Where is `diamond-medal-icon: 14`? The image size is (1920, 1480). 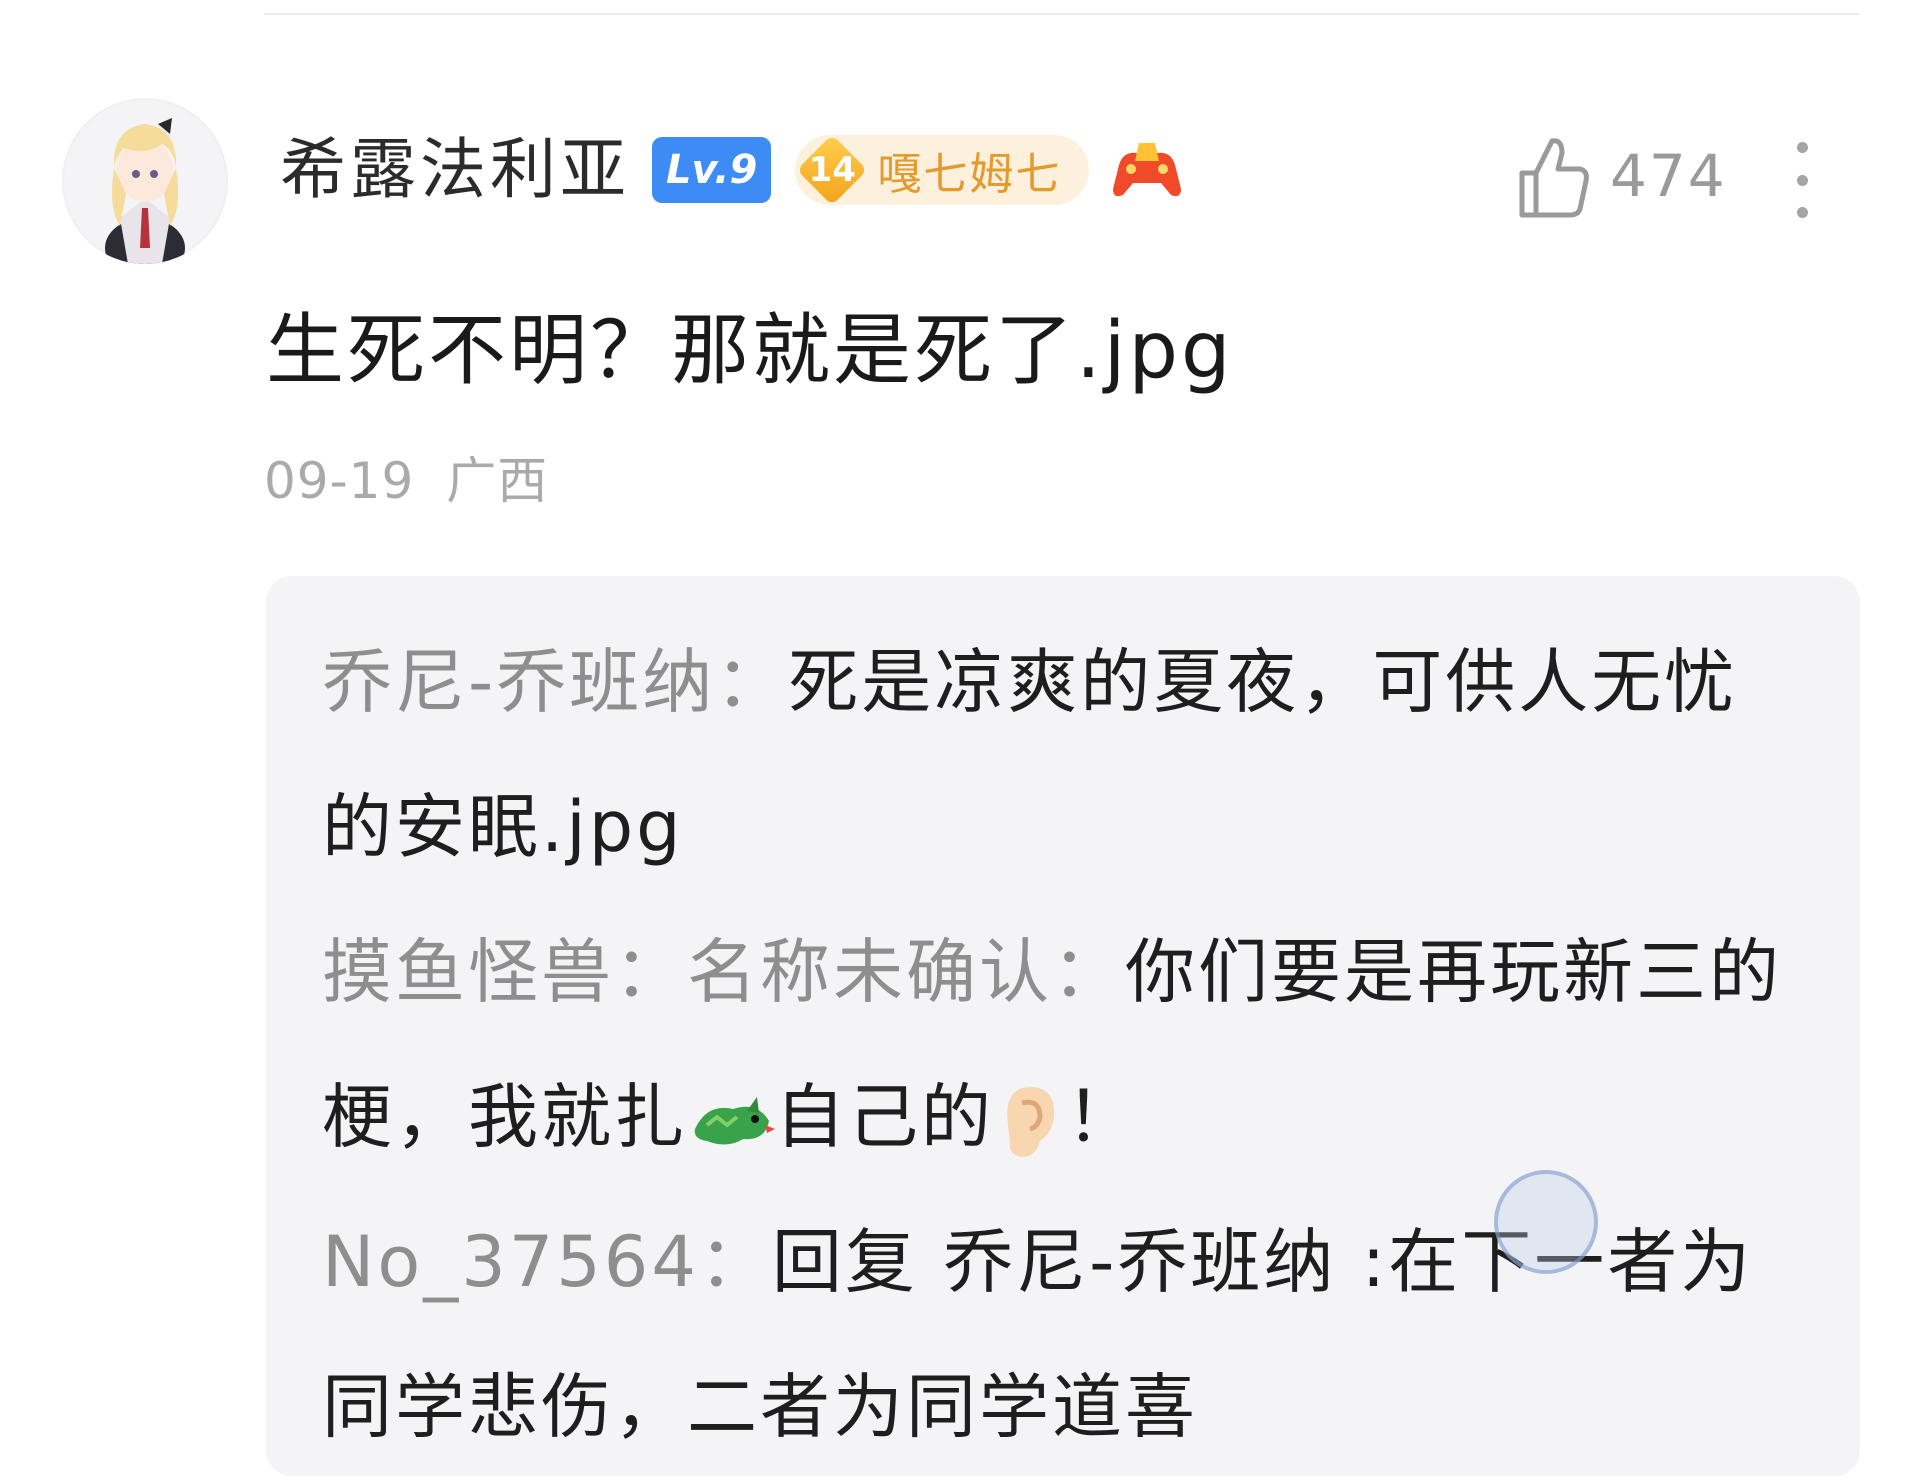 diamond-medal-icon: 14 is located at coordinates (832, 170).